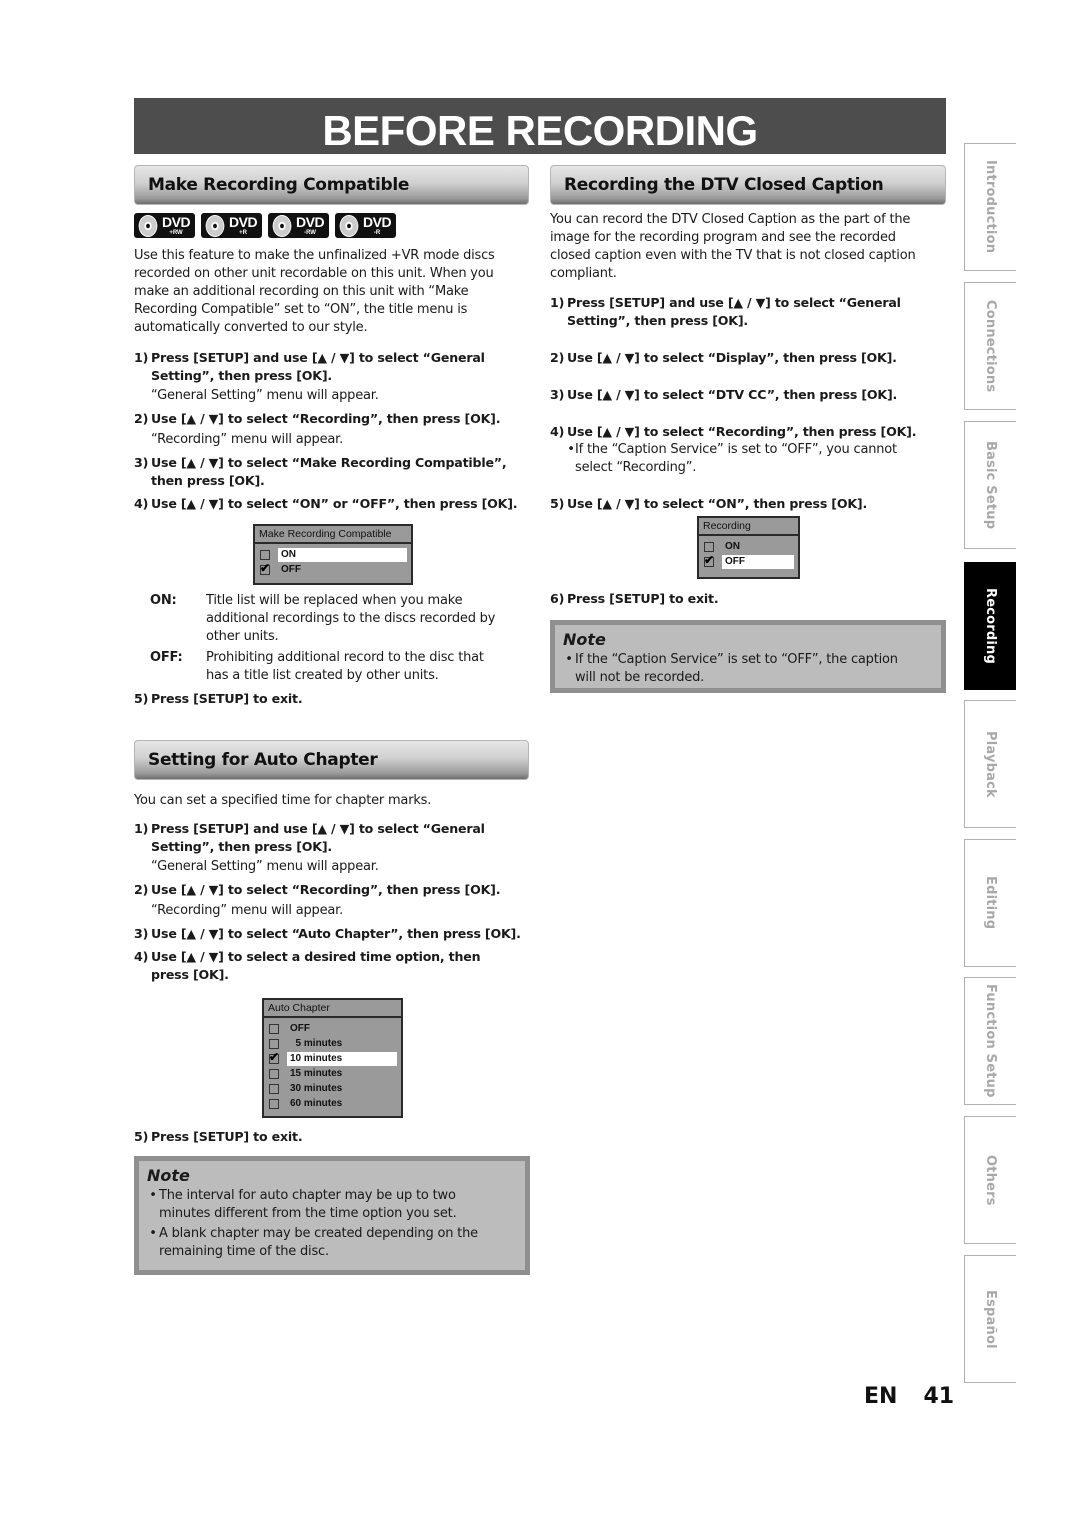 The width and height of the screenshot is (1080, 1528). What do you see at coordinates (141, 933) in the screenshot?
I see `step-number: 3)` at bounding box center [141, 933].